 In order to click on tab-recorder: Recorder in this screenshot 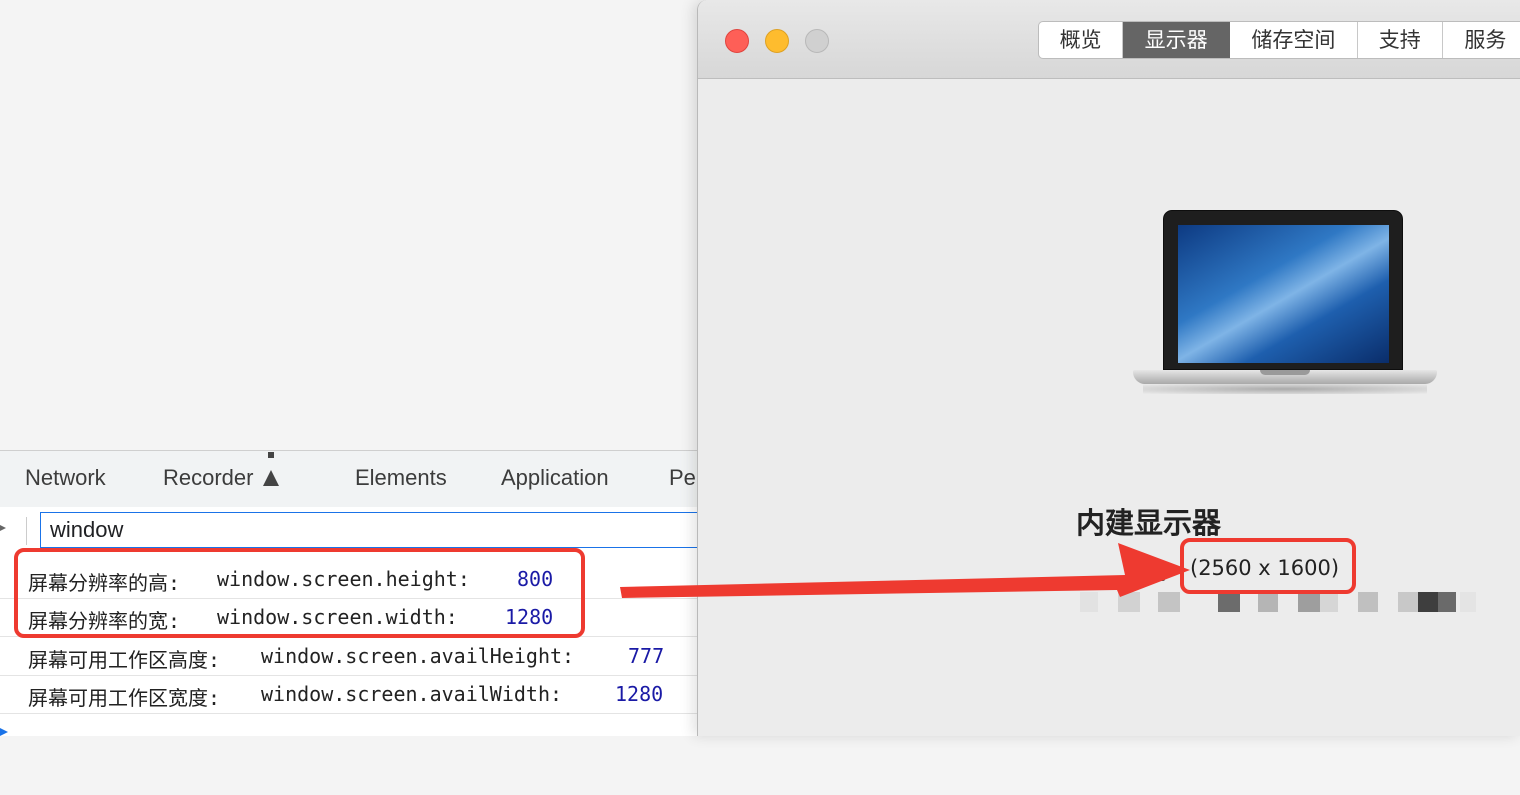, I will do `click(221, 471)`.